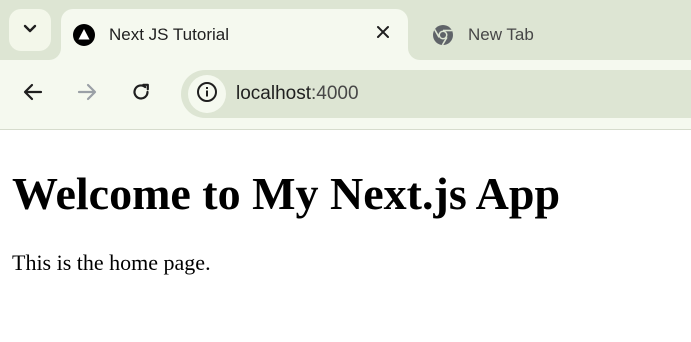  What do you see at coordinates (84, 34) in the screenshot?
I see `nextjs-triangle-icon` at bounding box center [84, 34].